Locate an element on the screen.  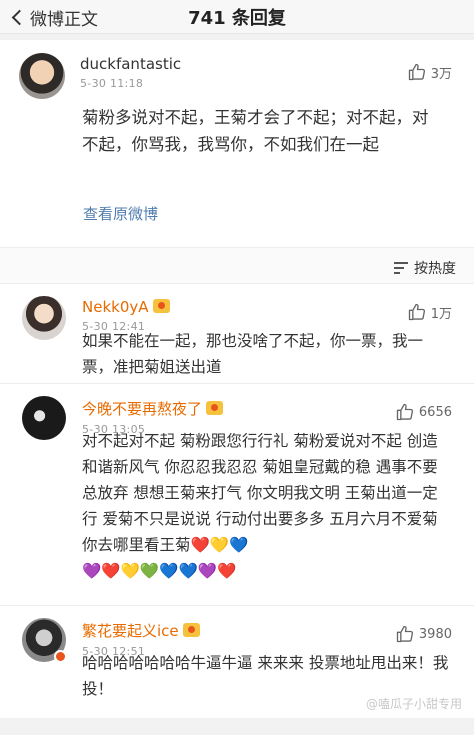
username: 繁花要起义ice is located at coordinates (141, 630).